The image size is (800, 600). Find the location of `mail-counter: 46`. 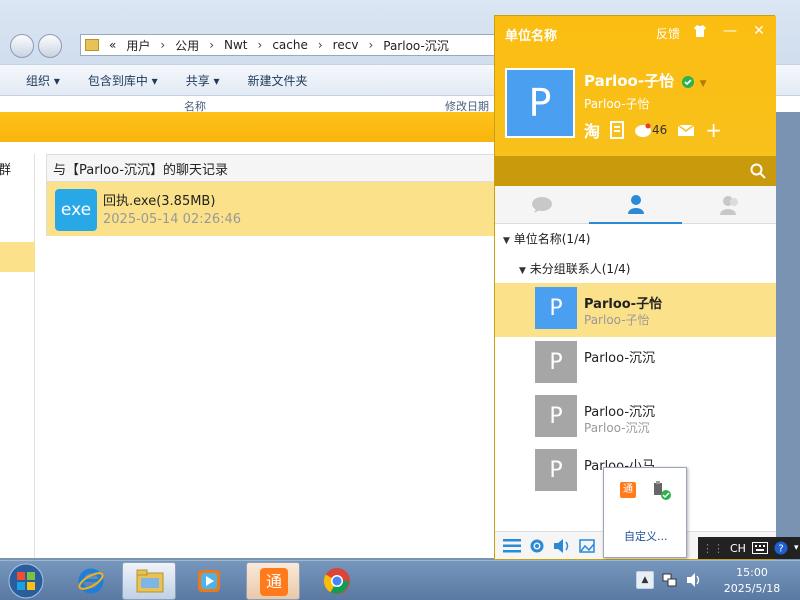

mail-counter: 46 is located at coordinates (650, 130).